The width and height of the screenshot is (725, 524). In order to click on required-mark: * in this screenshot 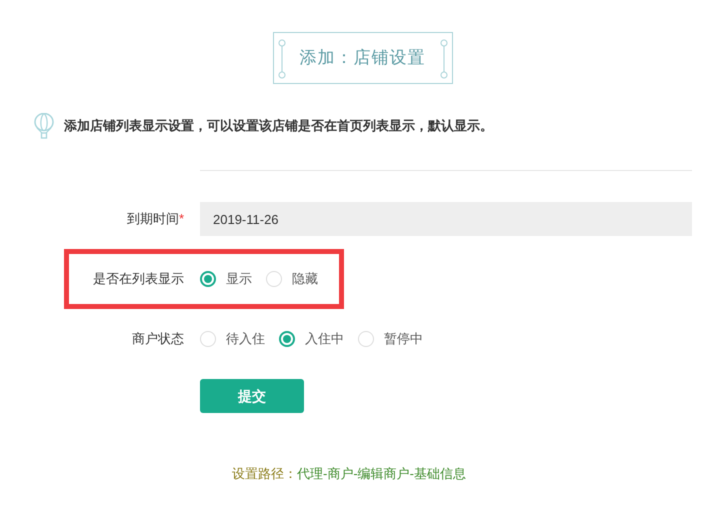, I will do `click(181, 219)`.